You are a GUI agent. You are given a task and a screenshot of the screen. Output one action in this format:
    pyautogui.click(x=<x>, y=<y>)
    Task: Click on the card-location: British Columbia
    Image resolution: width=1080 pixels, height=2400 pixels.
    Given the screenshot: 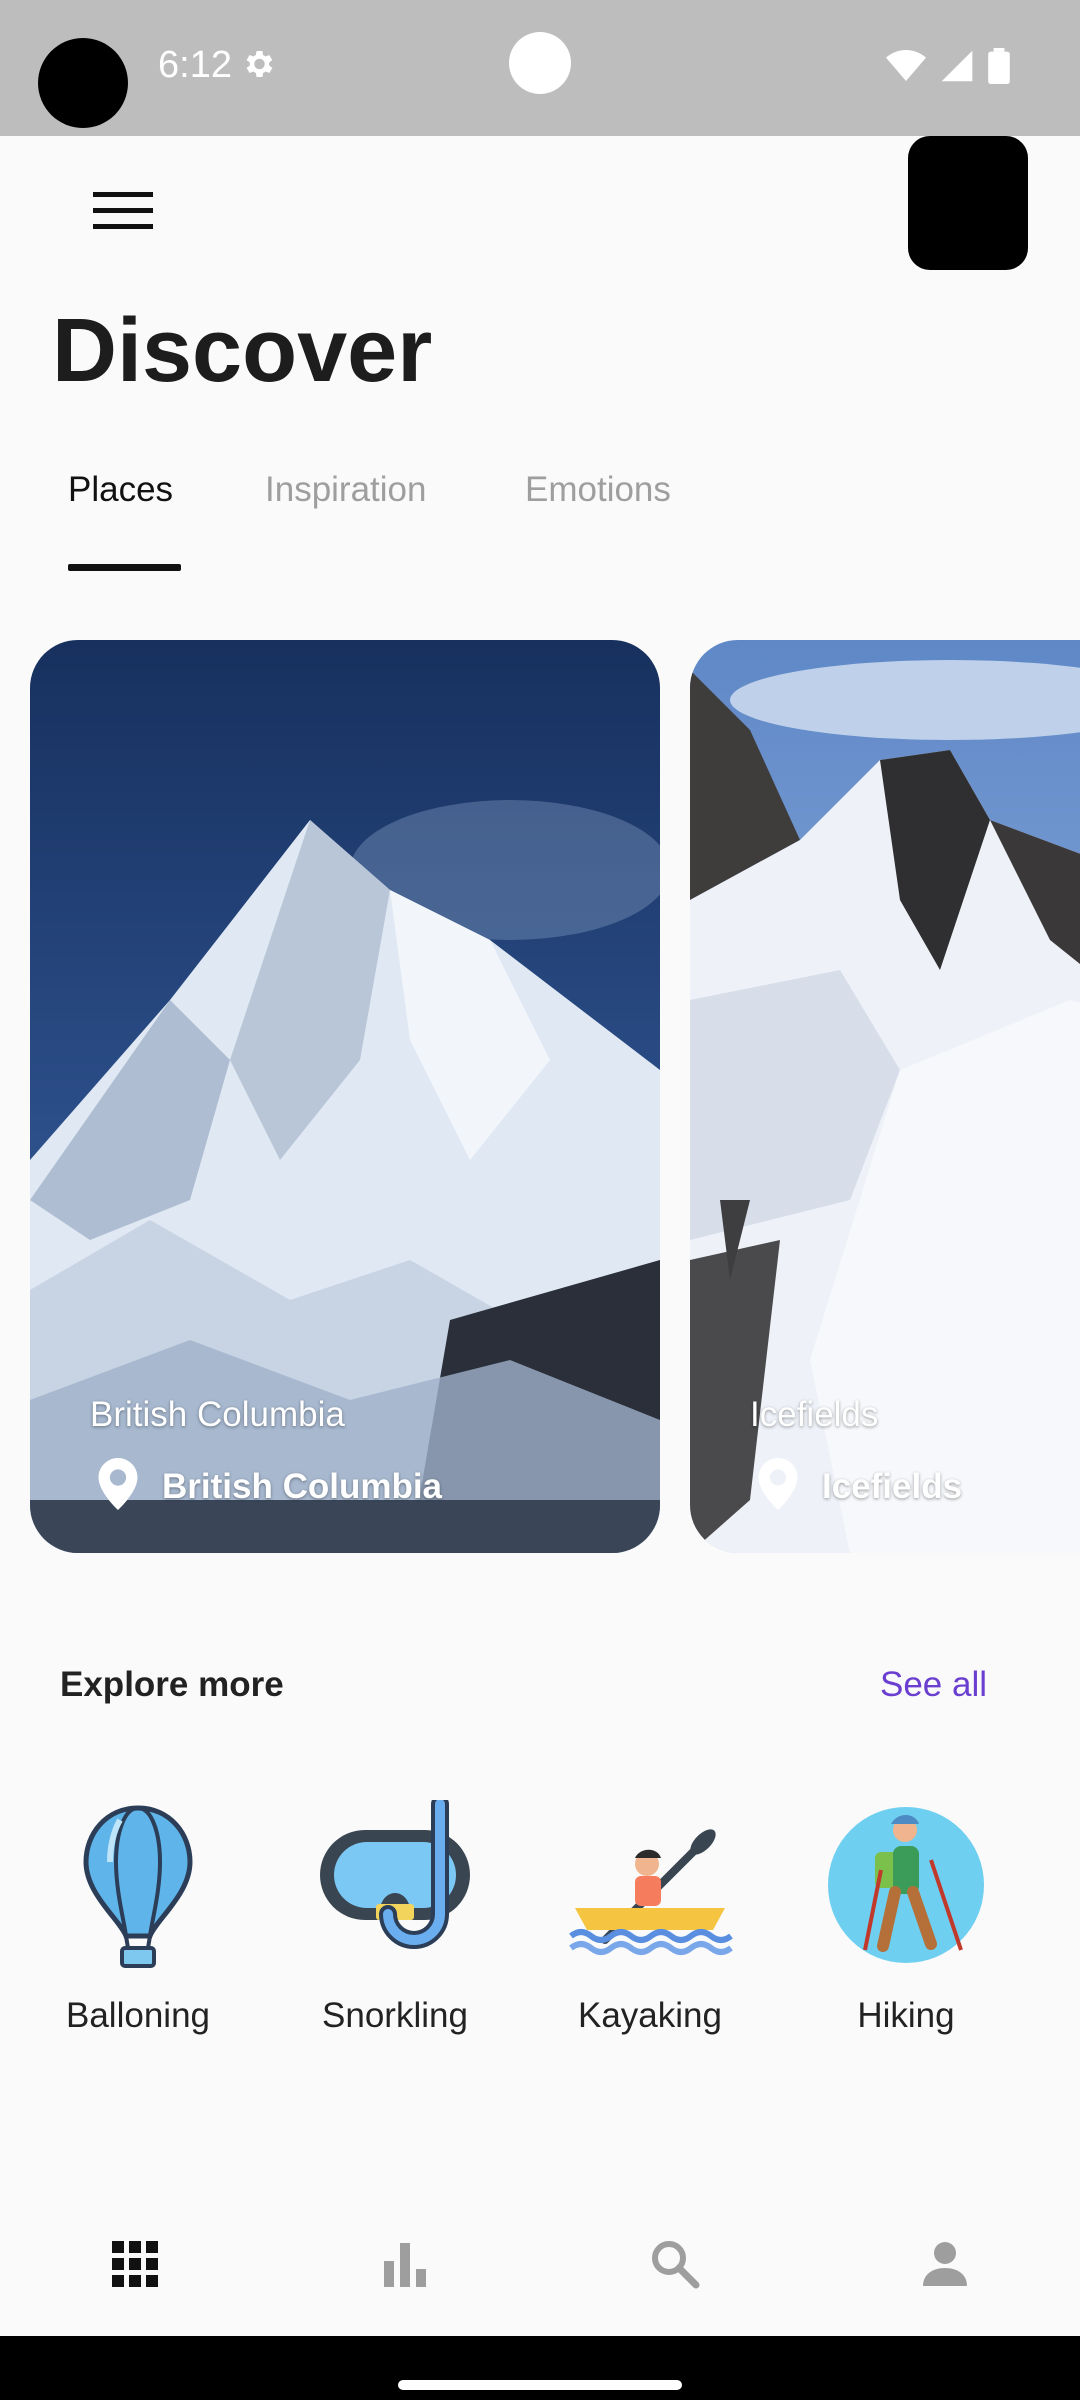 What is the action you would take?
    pyautogui.click(x=270, y=1486)
    